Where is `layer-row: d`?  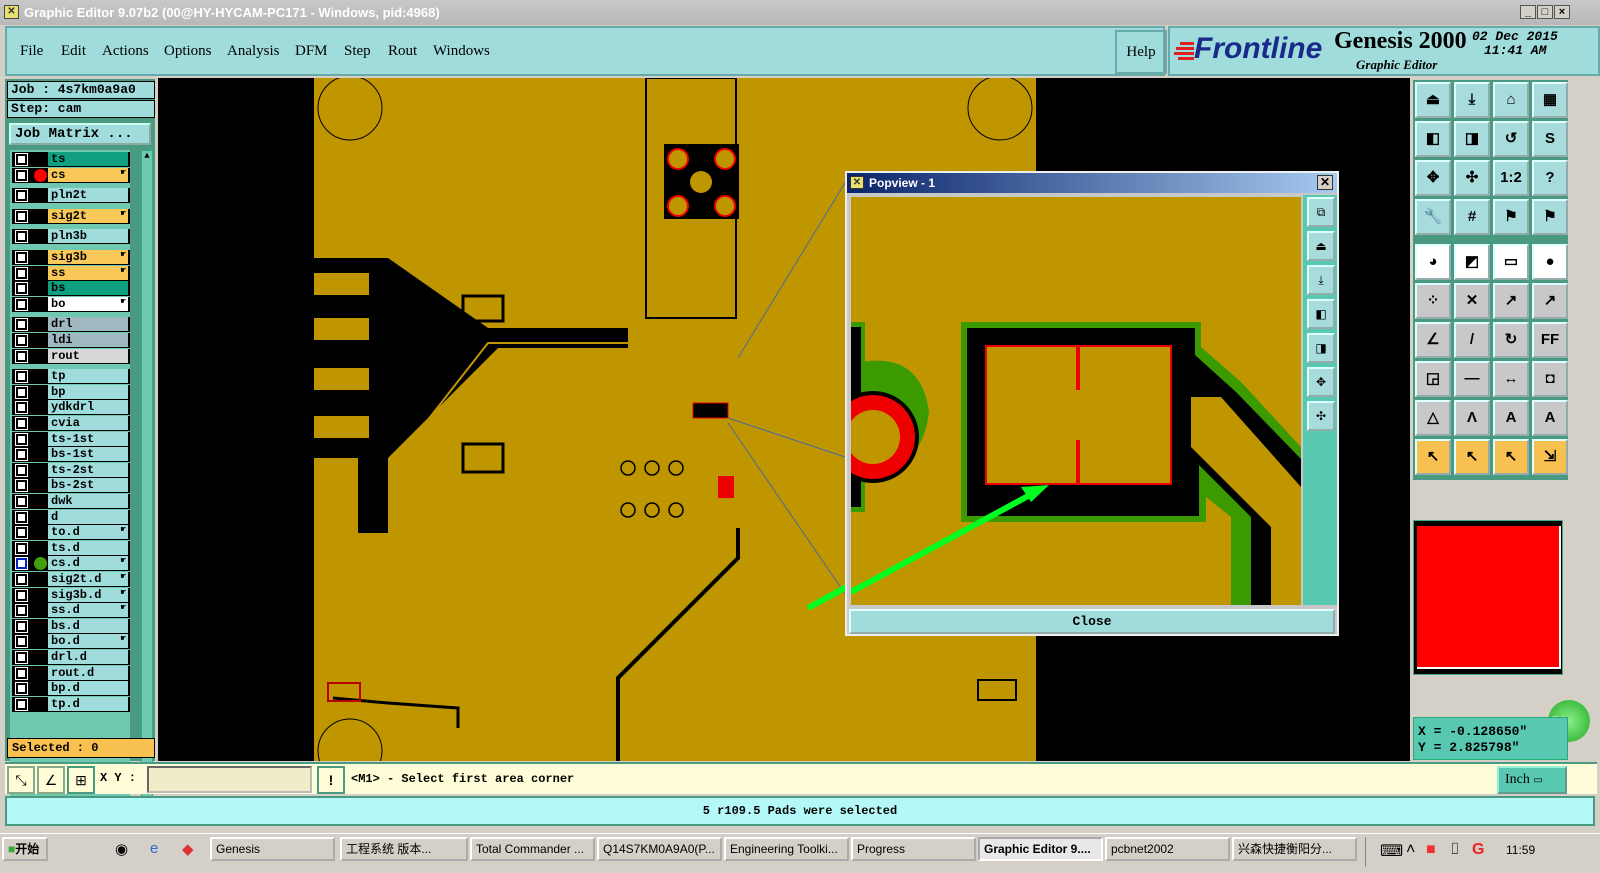
layer-row: d is located at coordinates (71, 517).